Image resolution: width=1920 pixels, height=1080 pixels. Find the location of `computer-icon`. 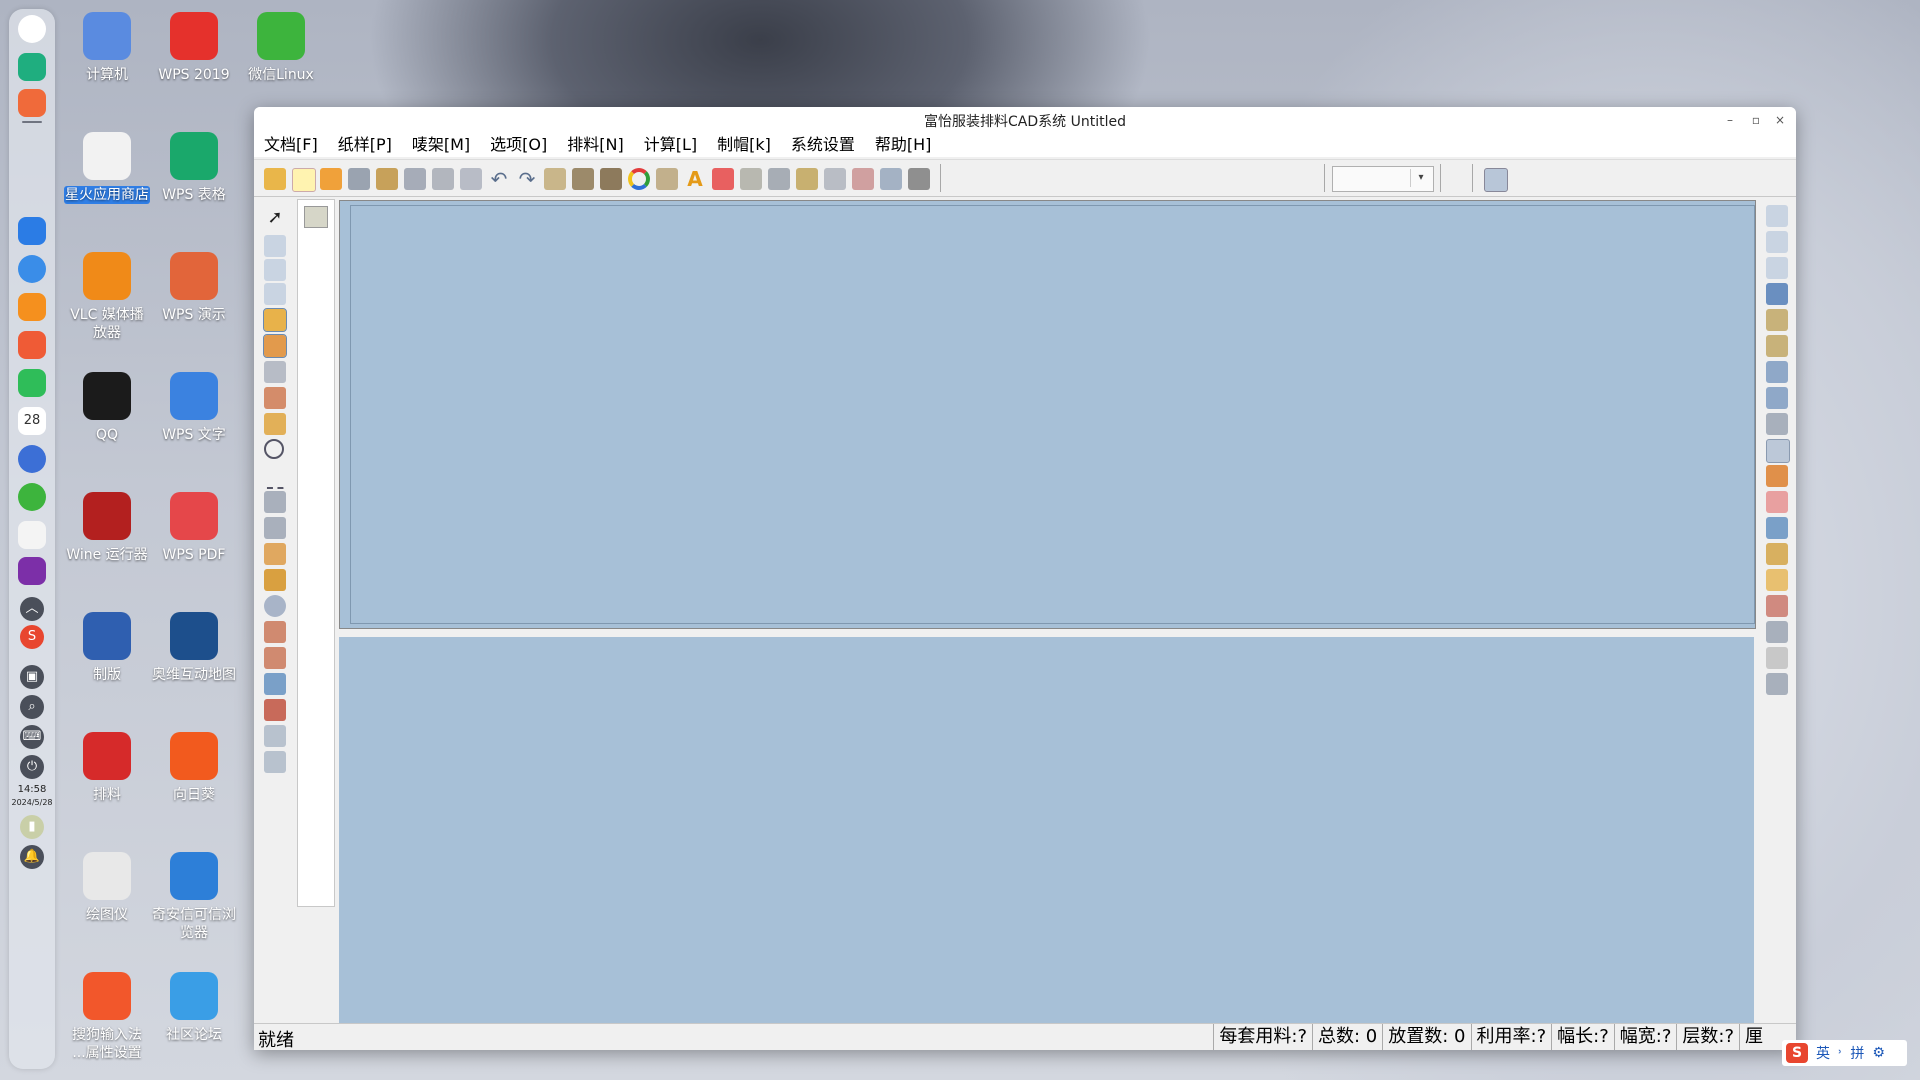

computer-icon is located at coordinates (107, 36).